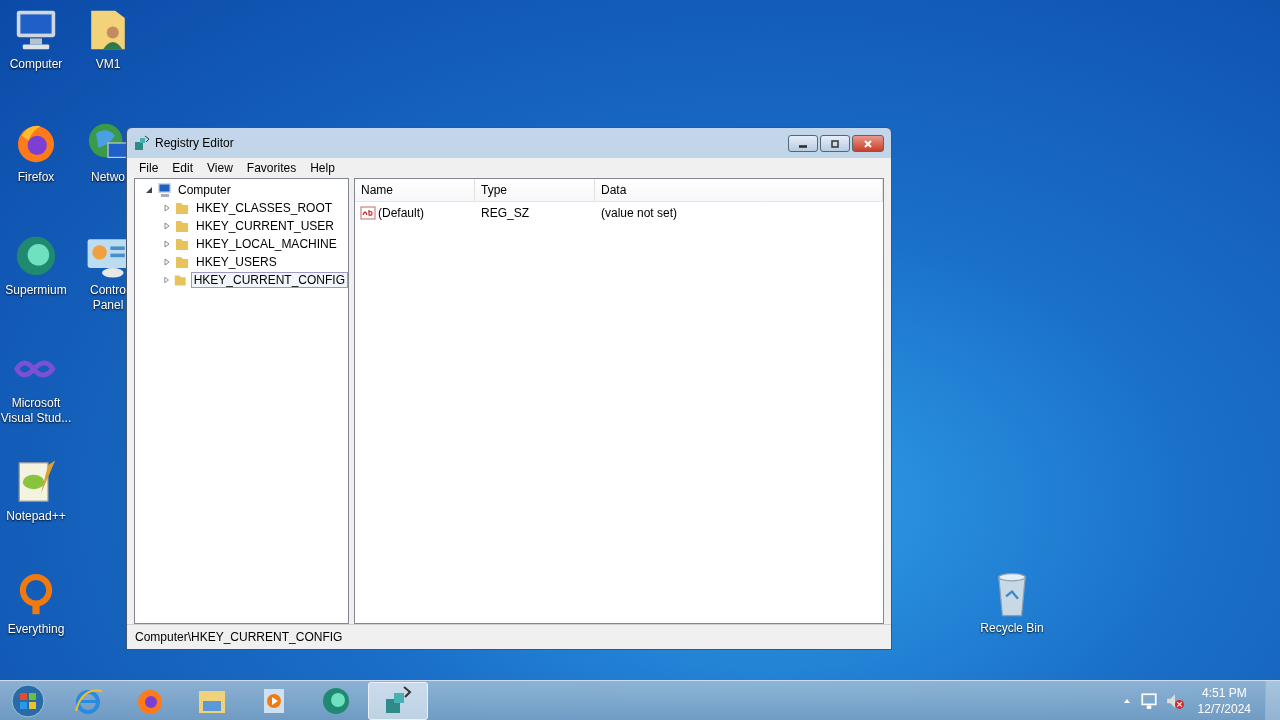 This screenshot has height=720, width=1280. What do you see at coordinates (1012, 628) in the screenshot?
I see `desktop-icon-label: Recycle Bin` at bounding box center [1012, 628].